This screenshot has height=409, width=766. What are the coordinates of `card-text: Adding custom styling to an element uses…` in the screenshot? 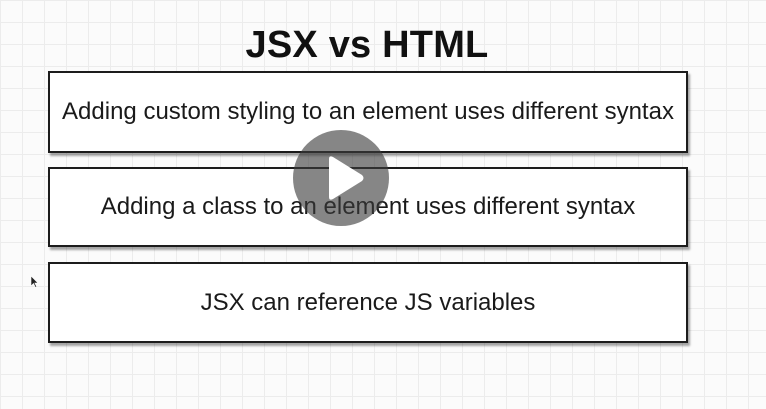 It's located at (368, 111).